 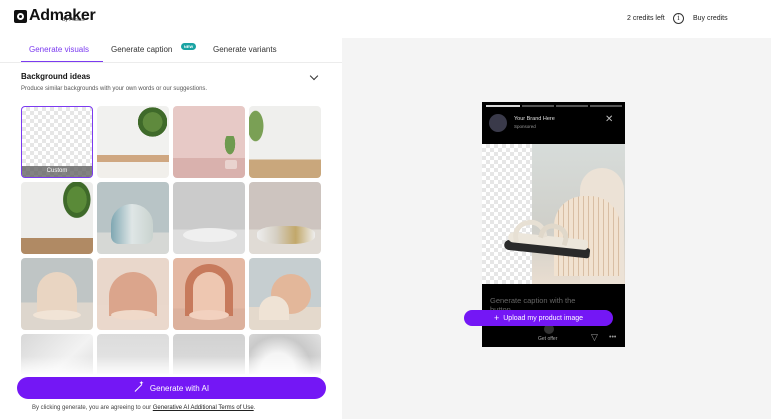 What do you see at coordinates (231, 164) in the screenshot?
I see `pot-image` at bounding box center [231, 164].